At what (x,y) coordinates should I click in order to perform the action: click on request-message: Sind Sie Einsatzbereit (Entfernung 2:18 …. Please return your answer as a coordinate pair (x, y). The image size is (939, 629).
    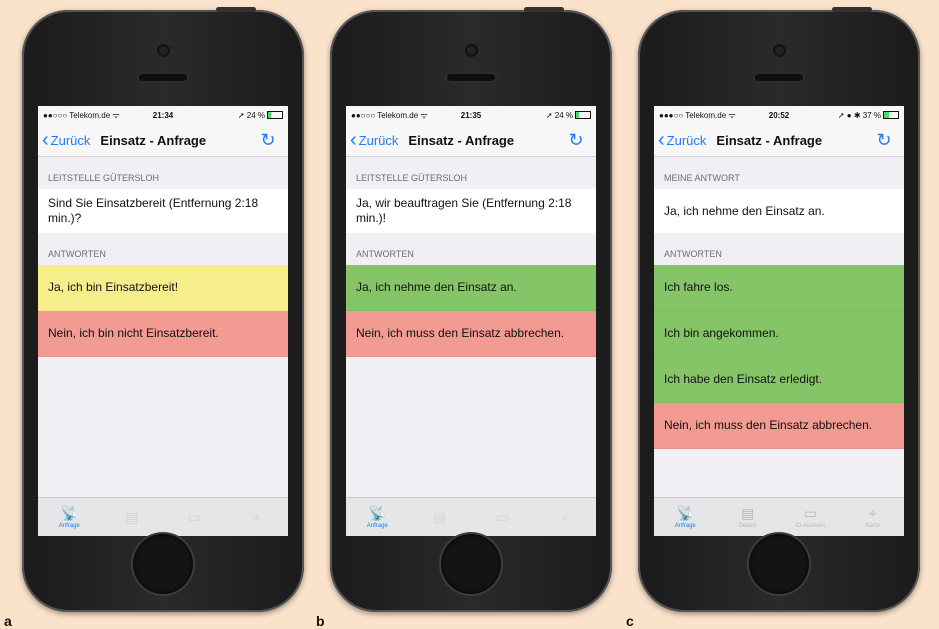
    Looking at the image, I should click on (163, 211).